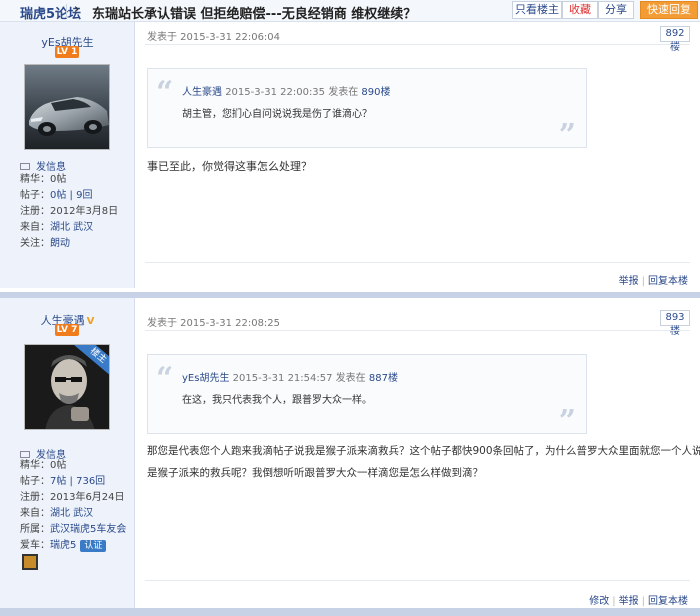 The image size is (700, 616). I want to click on post-actions: 举报 | 回复本楼, so click(653, 279).